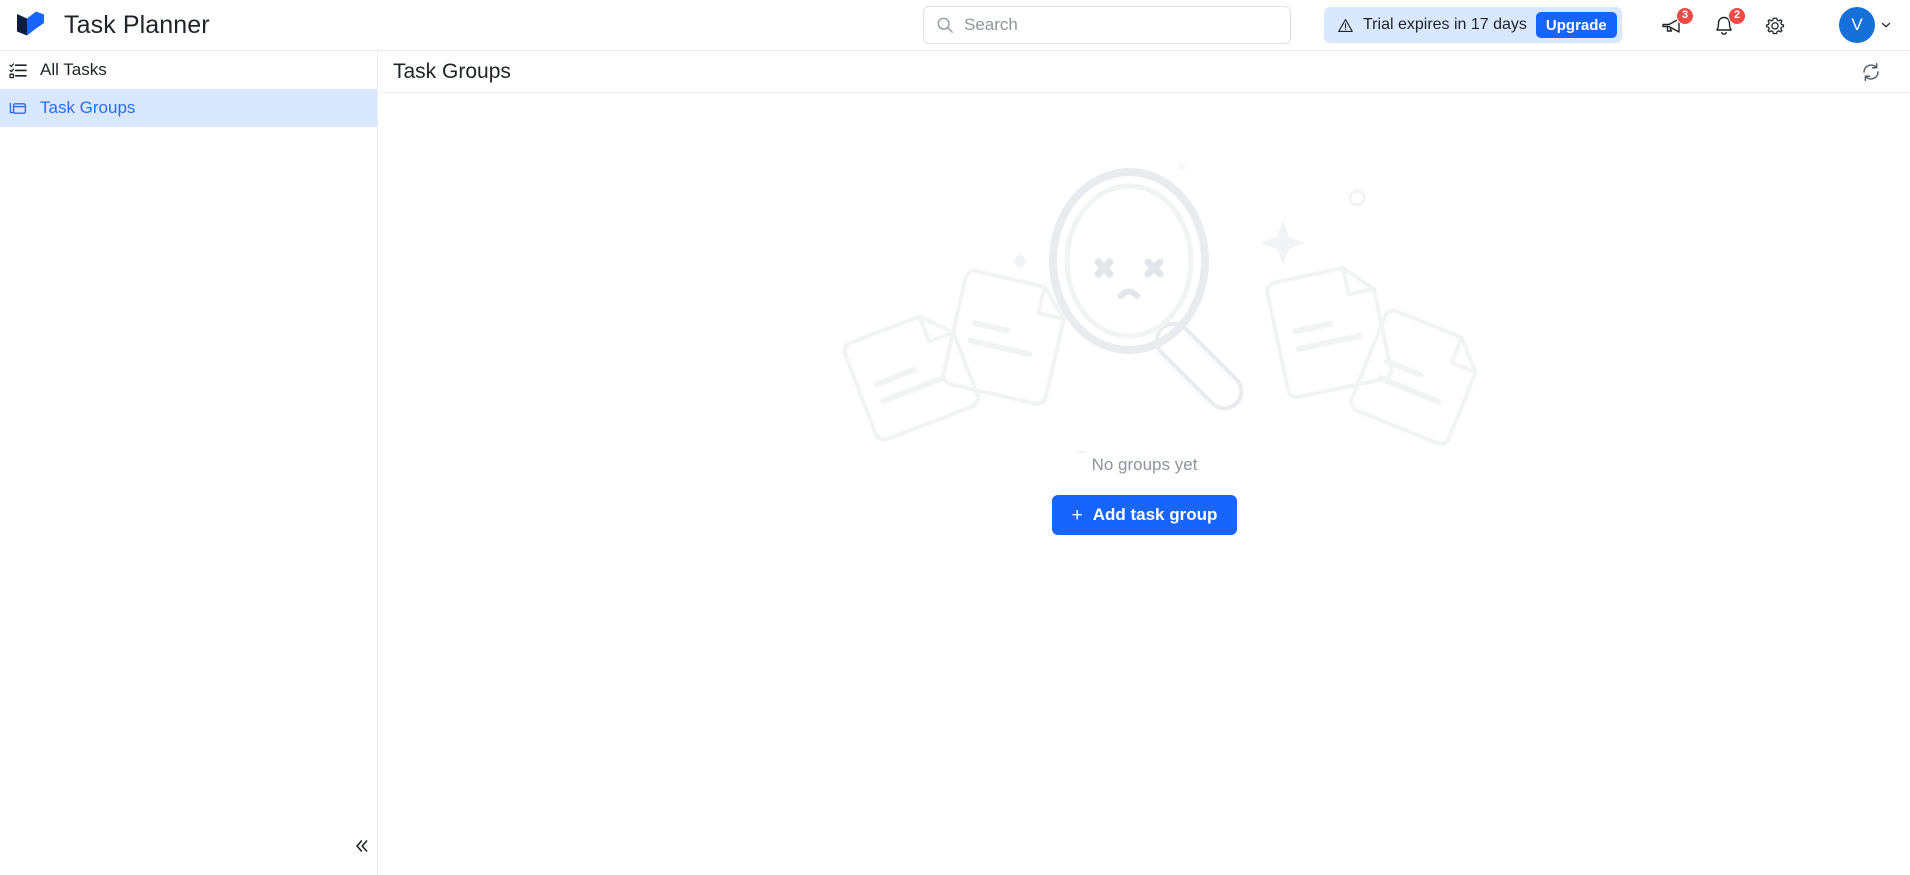 Image resolution: width=1910 pixels, height=875 pixels. What do you see at coordinates (73, 69) in the screenshot?
I see `sidebar-item-label: All Tasks` at bounding box center [73, 69].